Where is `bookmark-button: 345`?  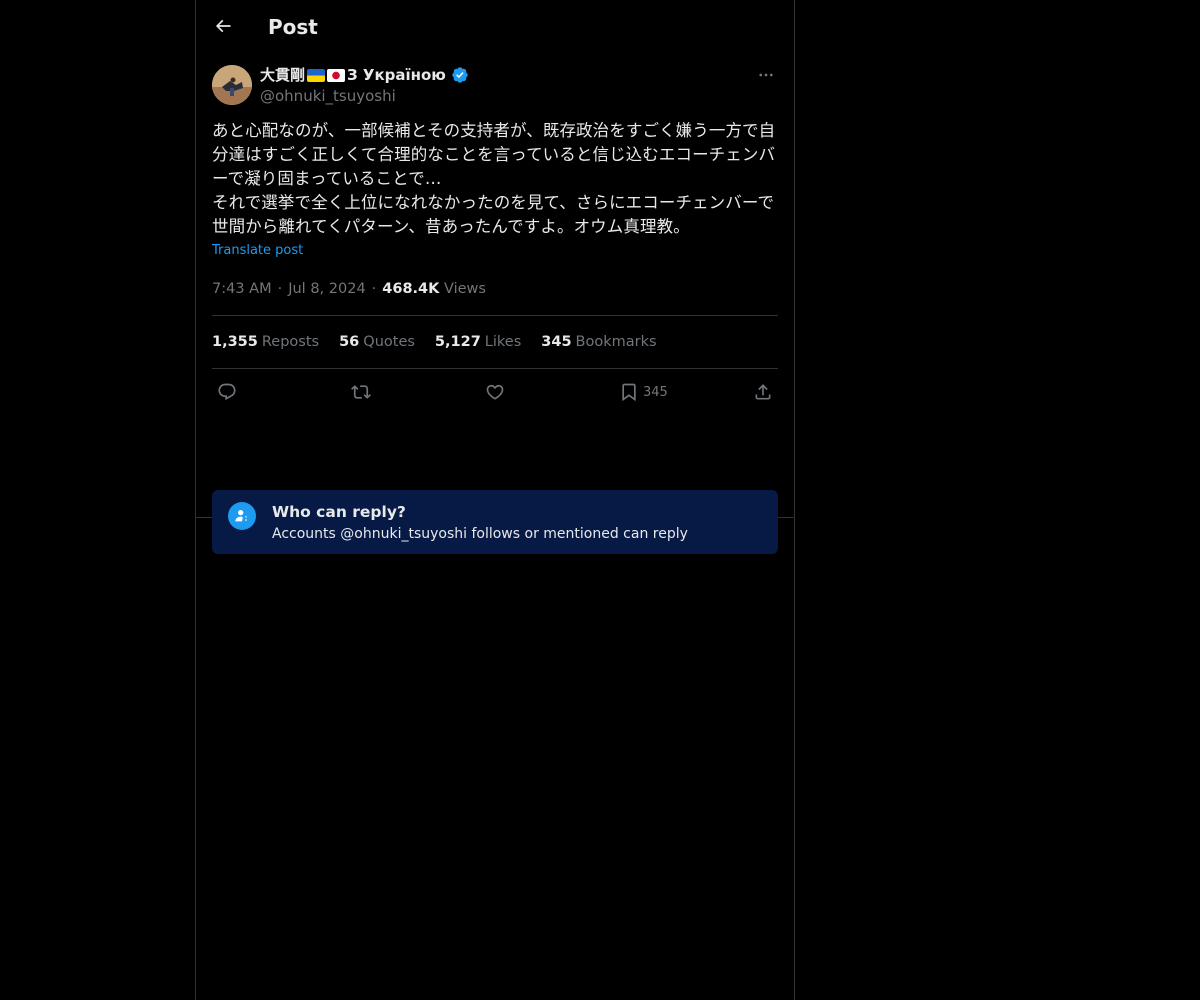
bookmark-button: 345 is located at coordinates (643, 392).